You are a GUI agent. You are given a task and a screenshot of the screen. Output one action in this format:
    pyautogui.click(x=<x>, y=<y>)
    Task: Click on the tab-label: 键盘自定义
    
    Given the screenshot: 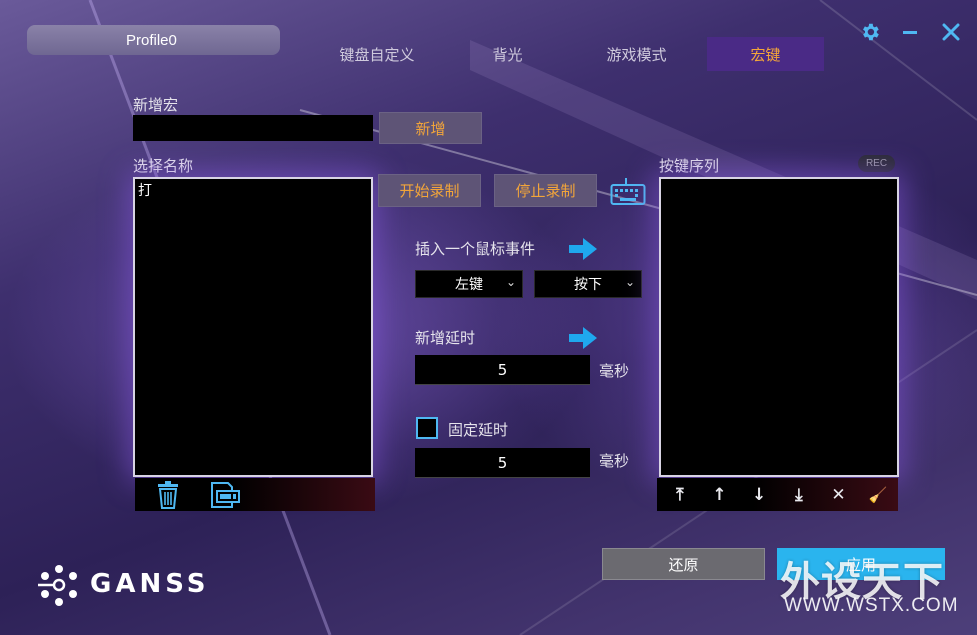 What is the action you would take?
    pyautogui.click(x=377, y=54)
    